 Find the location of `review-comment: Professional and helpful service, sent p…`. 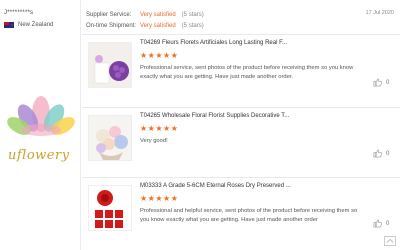

review-comment: Professional and helpful service, sent p… is located at coordinates (249, 215).